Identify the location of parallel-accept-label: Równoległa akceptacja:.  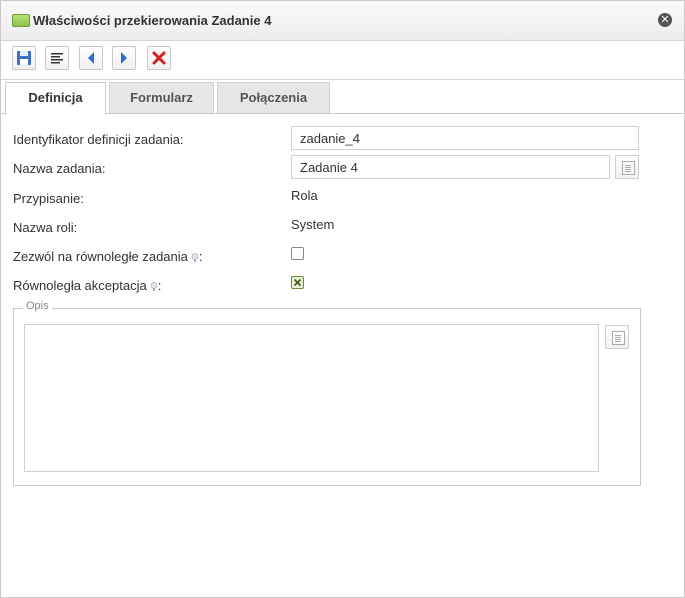
(87, 285).